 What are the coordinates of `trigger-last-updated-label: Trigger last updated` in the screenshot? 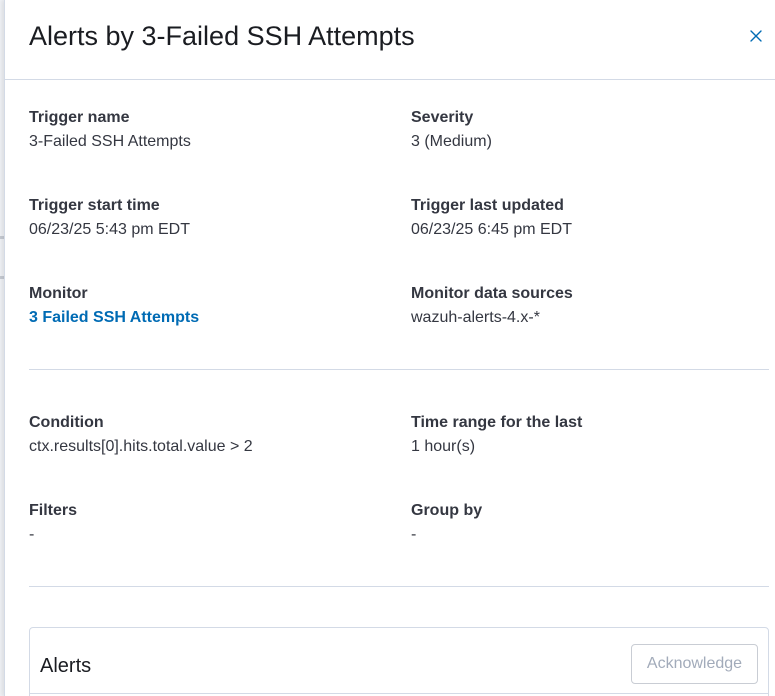 It's located at (487, 205).